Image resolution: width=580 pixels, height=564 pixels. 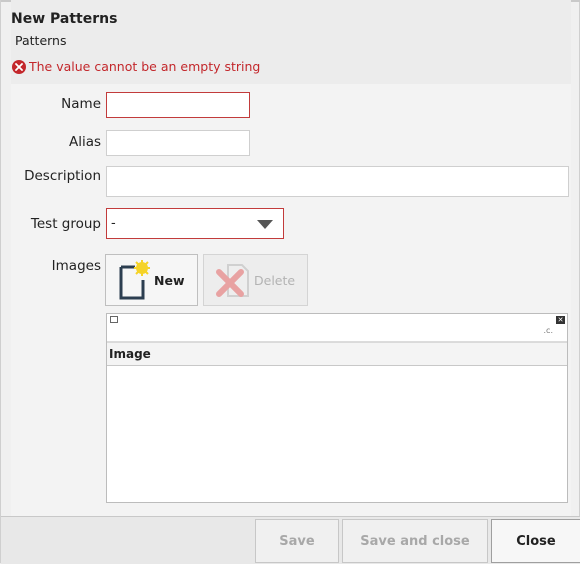 I want to click on test-group-select: -, so click(x=195, y=223).